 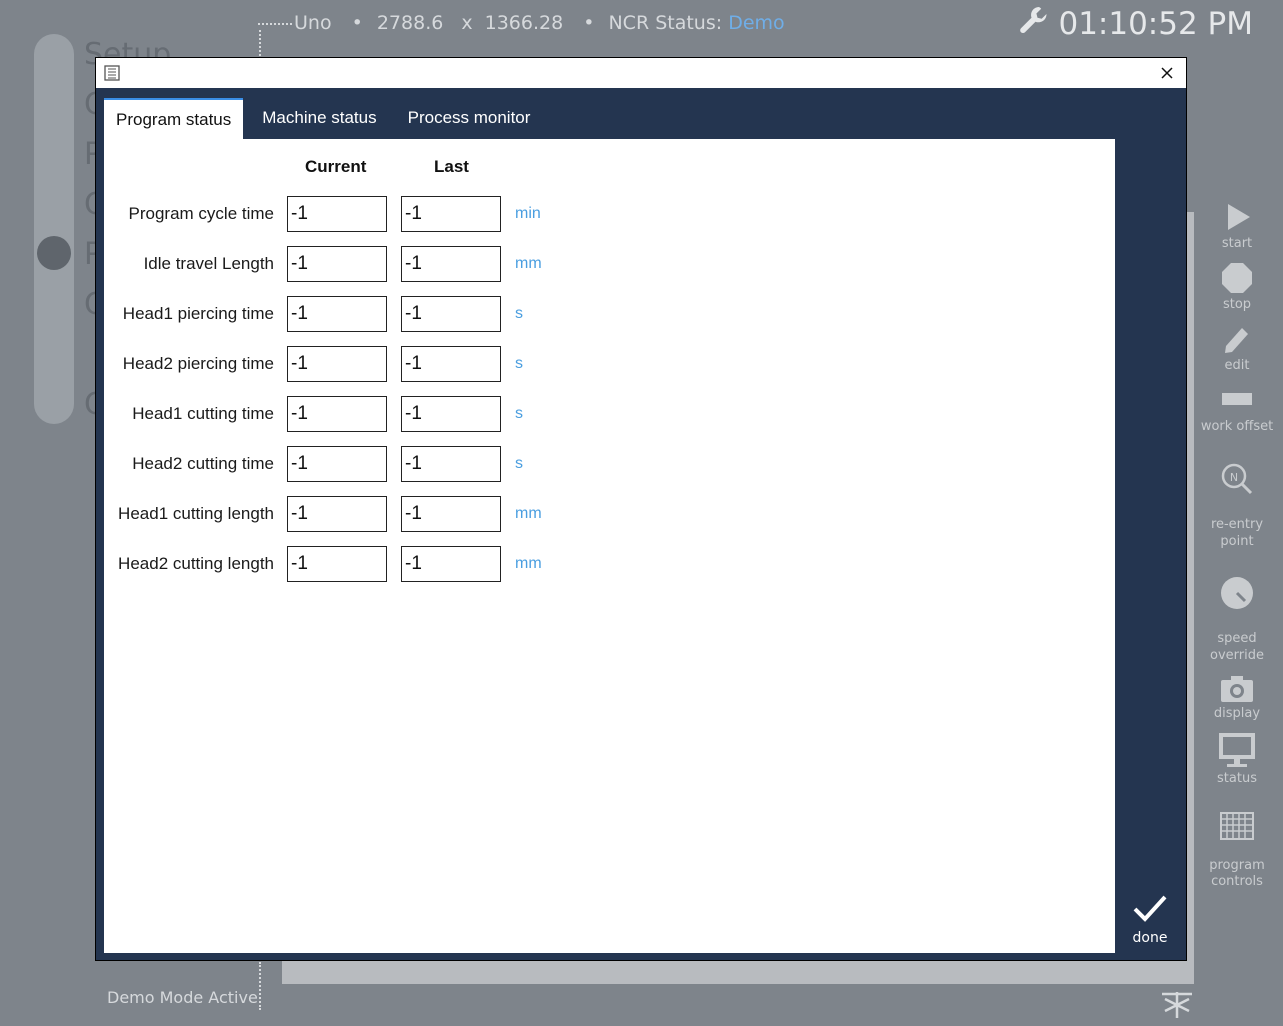 I want to click on stop-icon, so click(x=1237, y=278).